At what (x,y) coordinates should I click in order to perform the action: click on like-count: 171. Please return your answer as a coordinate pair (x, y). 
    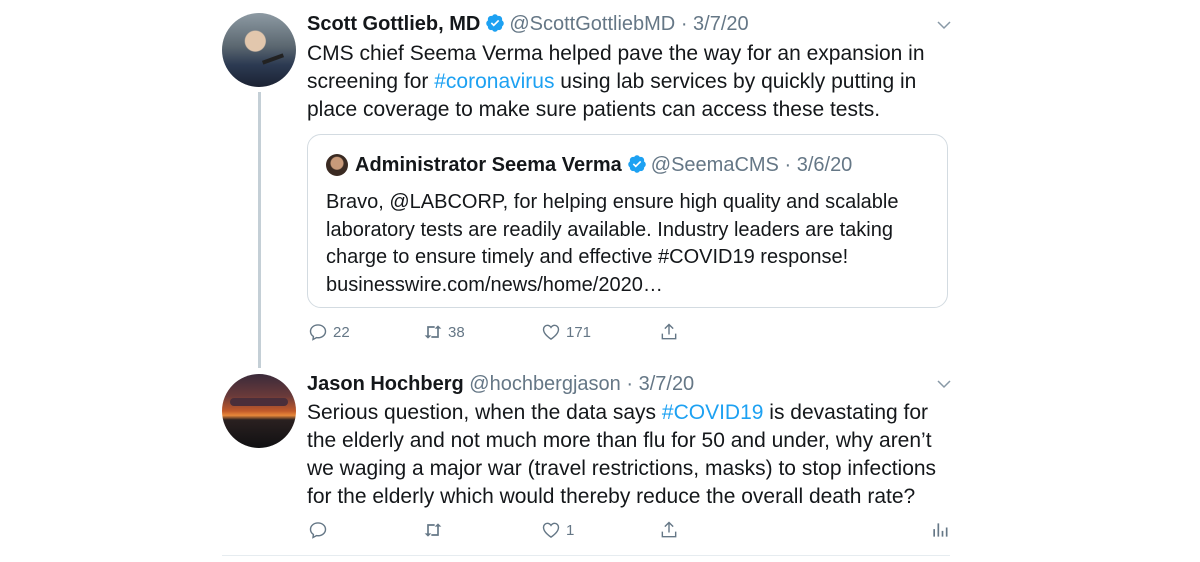
    Looking at the image, I should click on (579, 332).